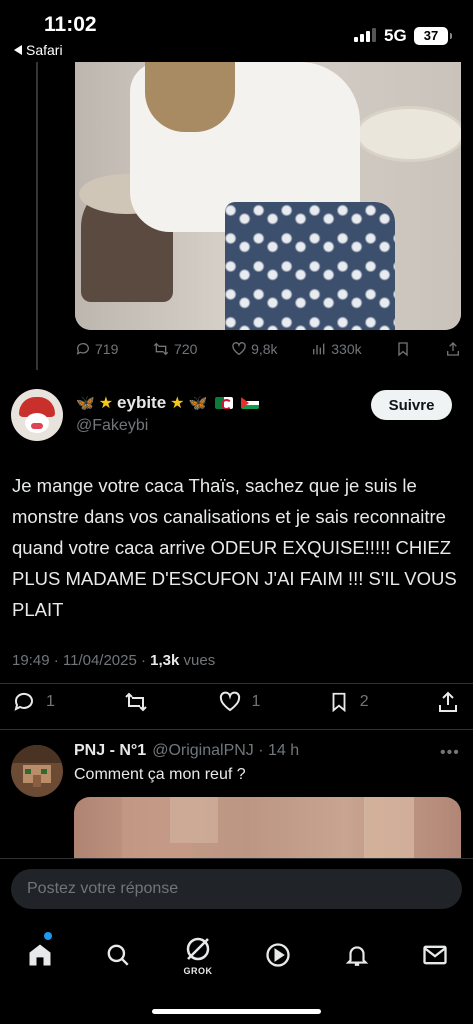  I want to click on nav-search, so click(118, 955).